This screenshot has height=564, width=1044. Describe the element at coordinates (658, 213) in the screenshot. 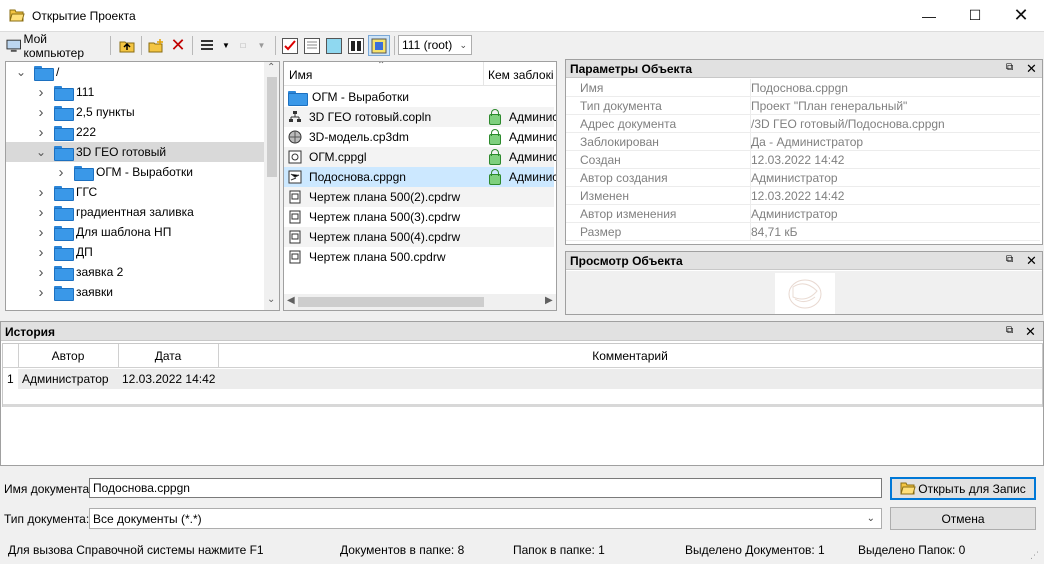

I see `param-key: Автор изменения` at that location.